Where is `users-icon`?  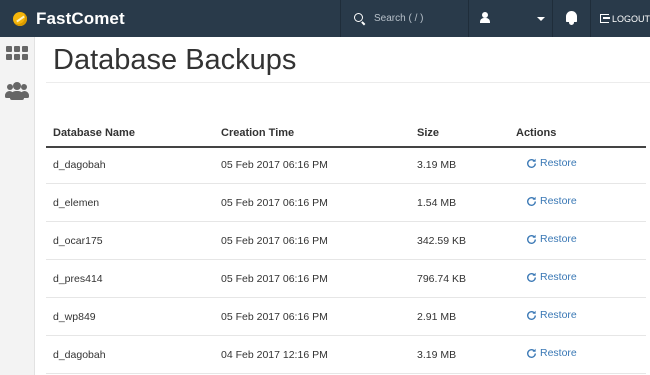 users-icon is located at coordinates (17, 91).